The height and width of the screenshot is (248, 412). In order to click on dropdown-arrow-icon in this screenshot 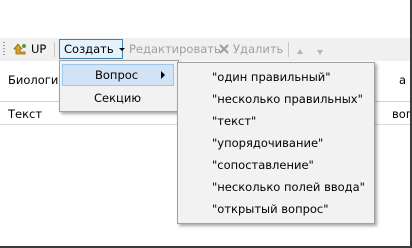, I will do `click(121, 49)`.